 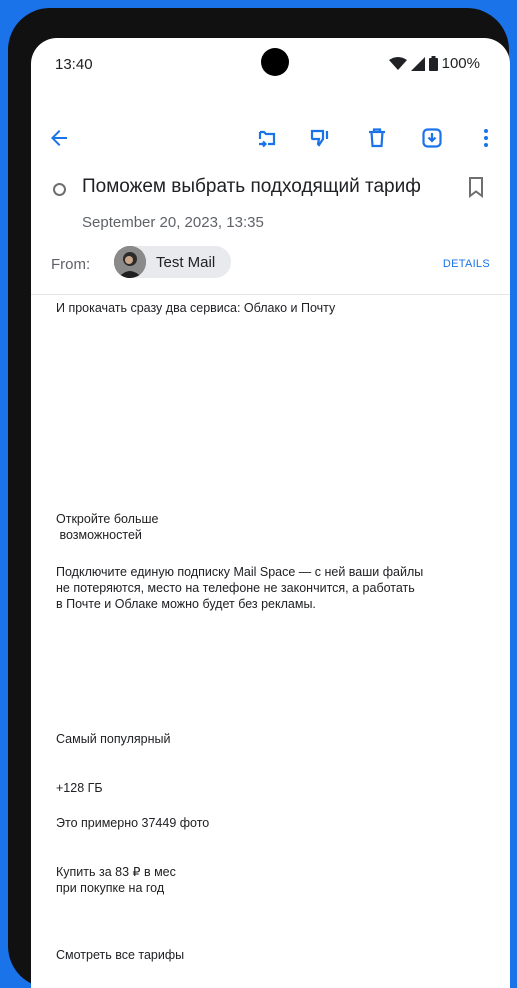 What do you see at coordinates (417, 63) in the screenshot?
I see `signal-icon` at bounding box center [417, 63].